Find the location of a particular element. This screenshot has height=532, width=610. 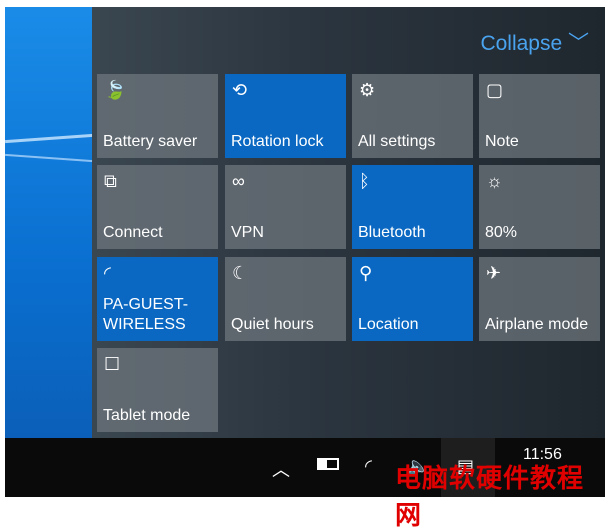

location-icon: ⚲ is located at coordinates (366, 273).